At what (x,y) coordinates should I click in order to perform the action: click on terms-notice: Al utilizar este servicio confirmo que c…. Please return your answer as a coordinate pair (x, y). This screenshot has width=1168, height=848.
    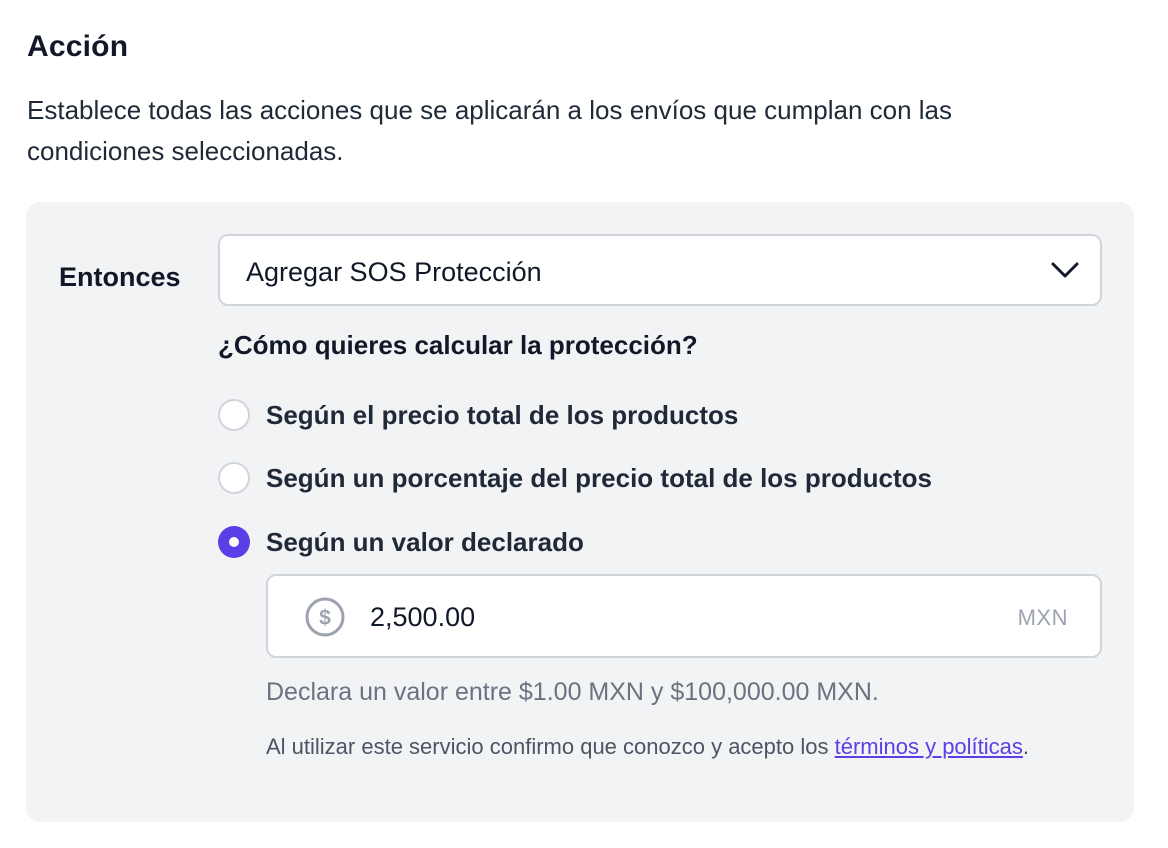
    Looking at the image, I should click on (676, 747).